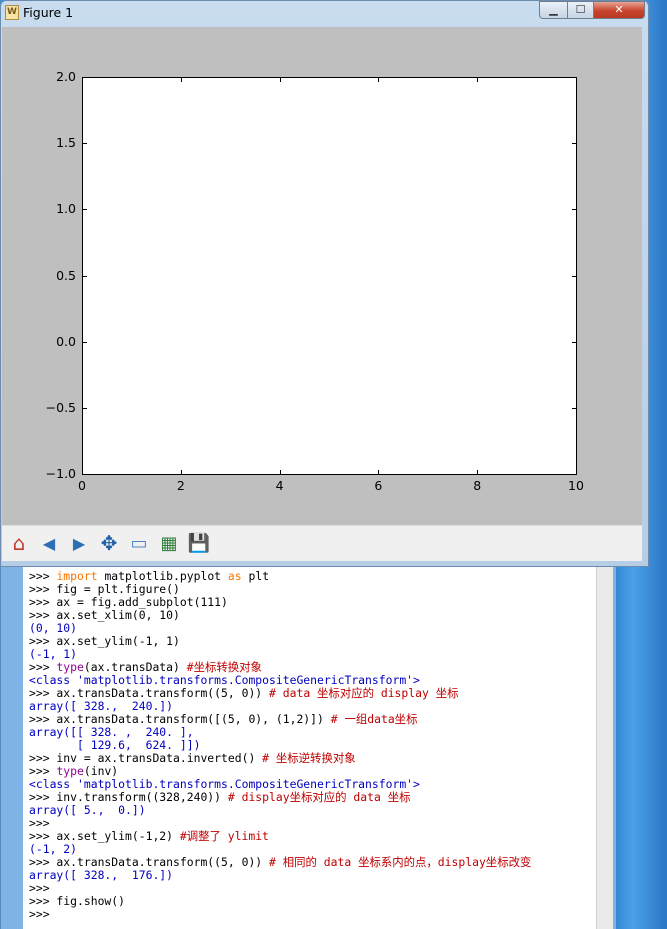 The height and width of the screenshot is (929, 667). Describe the element at coordinates (378, 485) in the screenshot. I see `x-tick-label: 6` at that location.